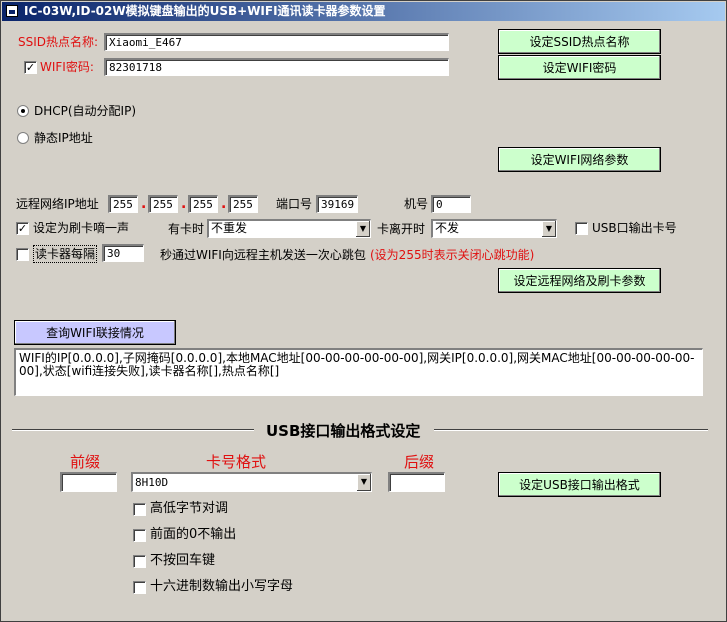  I want to click on static-ip-label: 静态IP地址, so click(63, 138).